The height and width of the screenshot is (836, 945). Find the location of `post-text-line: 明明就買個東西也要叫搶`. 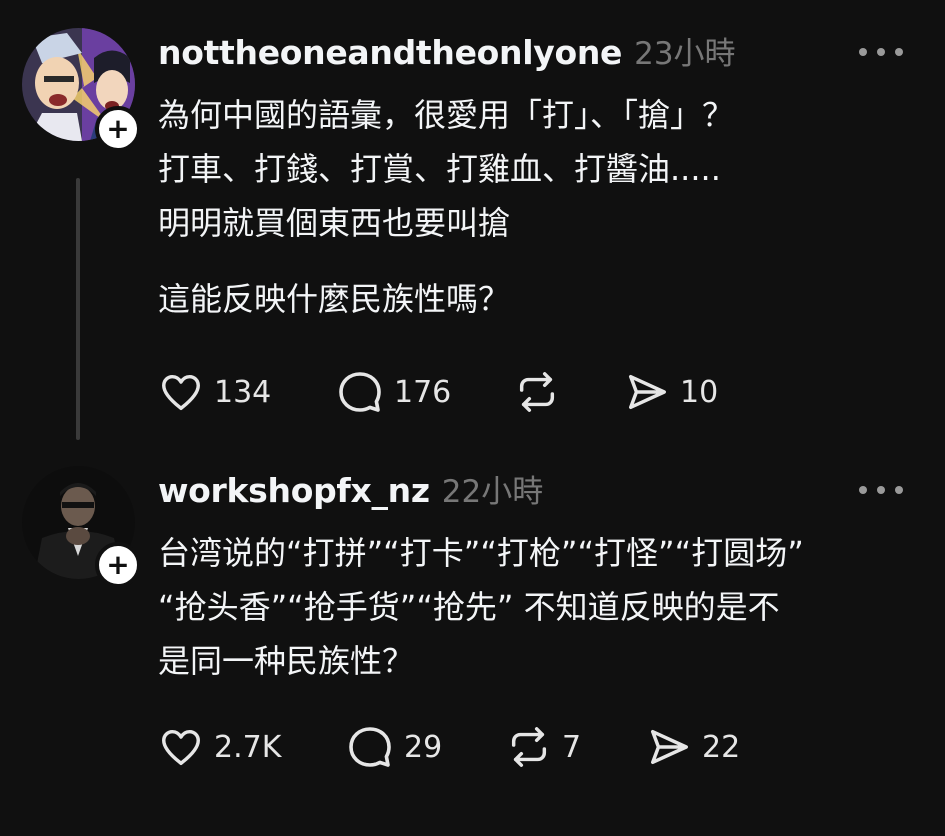

post-text-line: 明明就買個東西也要叫搶 is located at coordinates (334, 223).